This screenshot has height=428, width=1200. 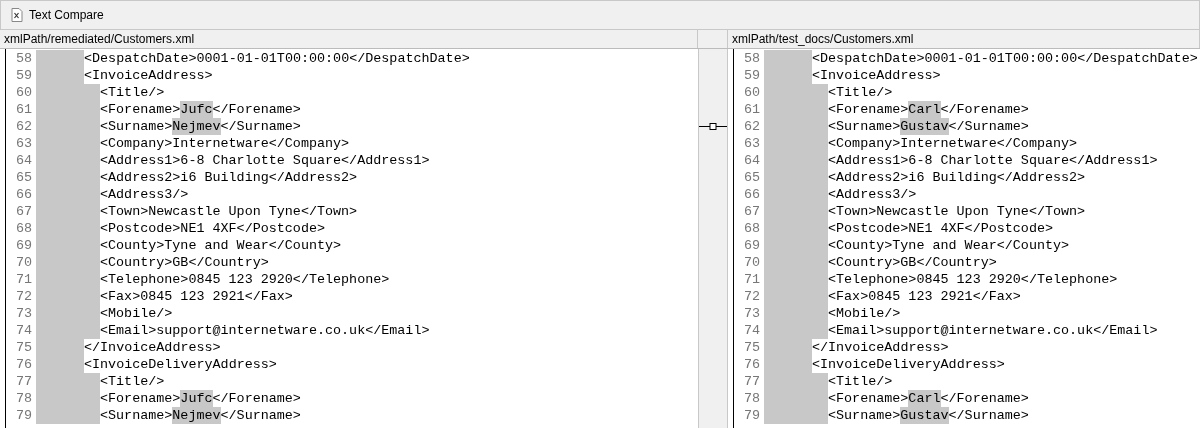 I want to click on file-path: xmlPath/test_docs/Customers.xml, so click(x=823, y=39).